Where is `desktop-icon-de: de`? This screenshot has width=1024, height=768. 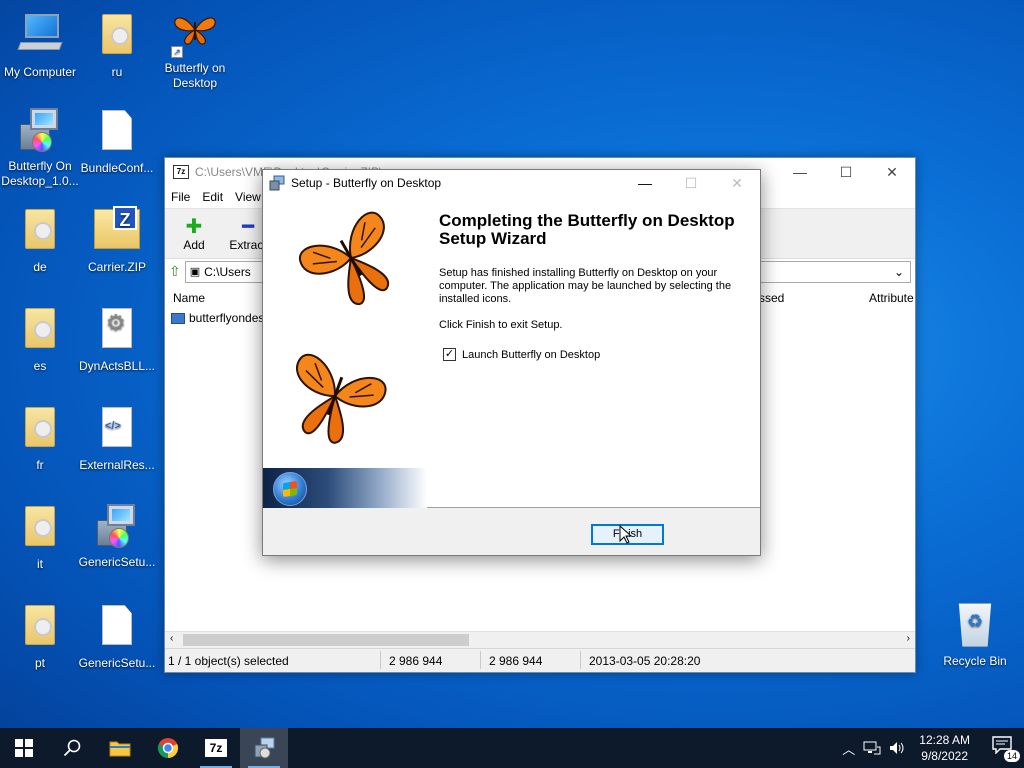
desktop-icon-de: de is located at coordinates (40, 240).